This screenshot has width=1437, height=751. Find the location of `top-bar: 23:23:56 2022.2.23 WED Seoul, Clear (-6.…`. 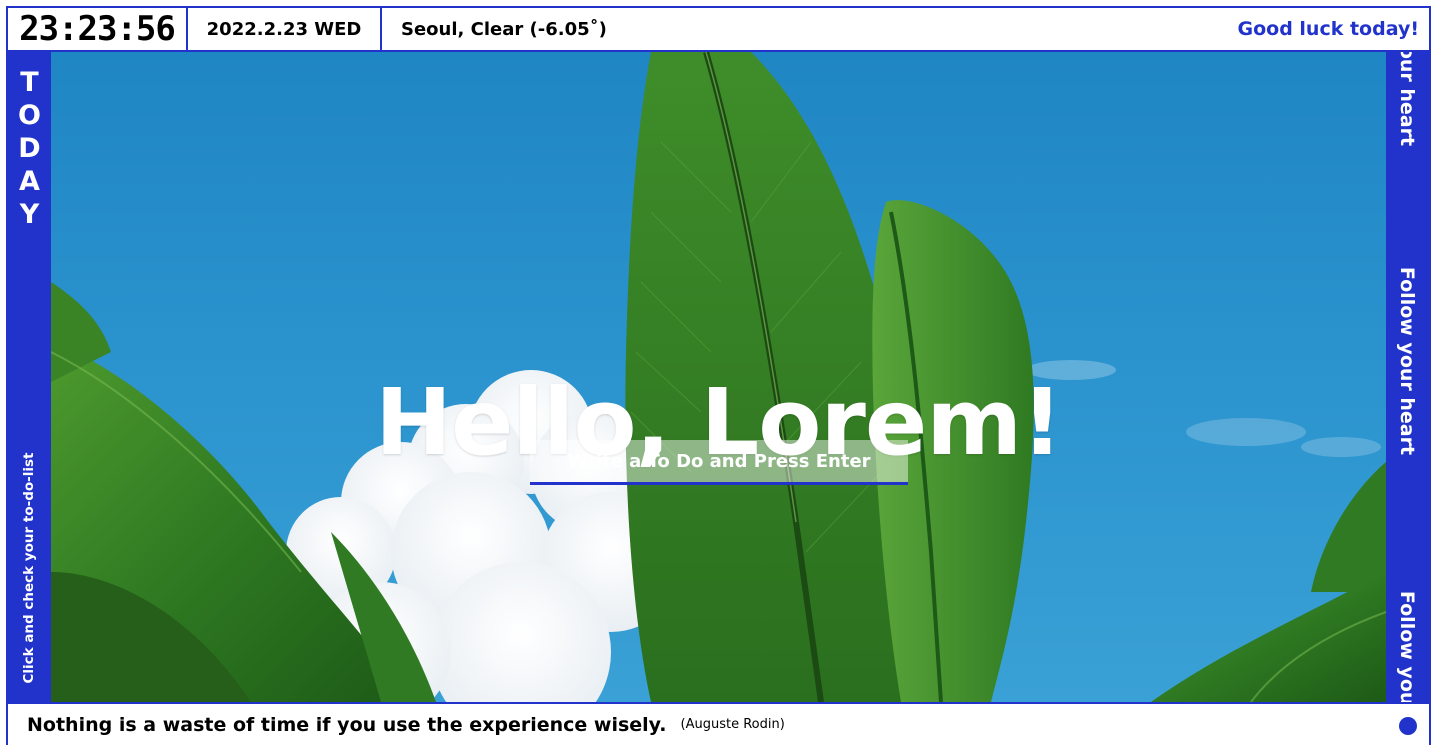

top-bar: 23:23:56 2022.2.23 WED Seoul, Clear (-6.… is located at coordinates (718, 30).